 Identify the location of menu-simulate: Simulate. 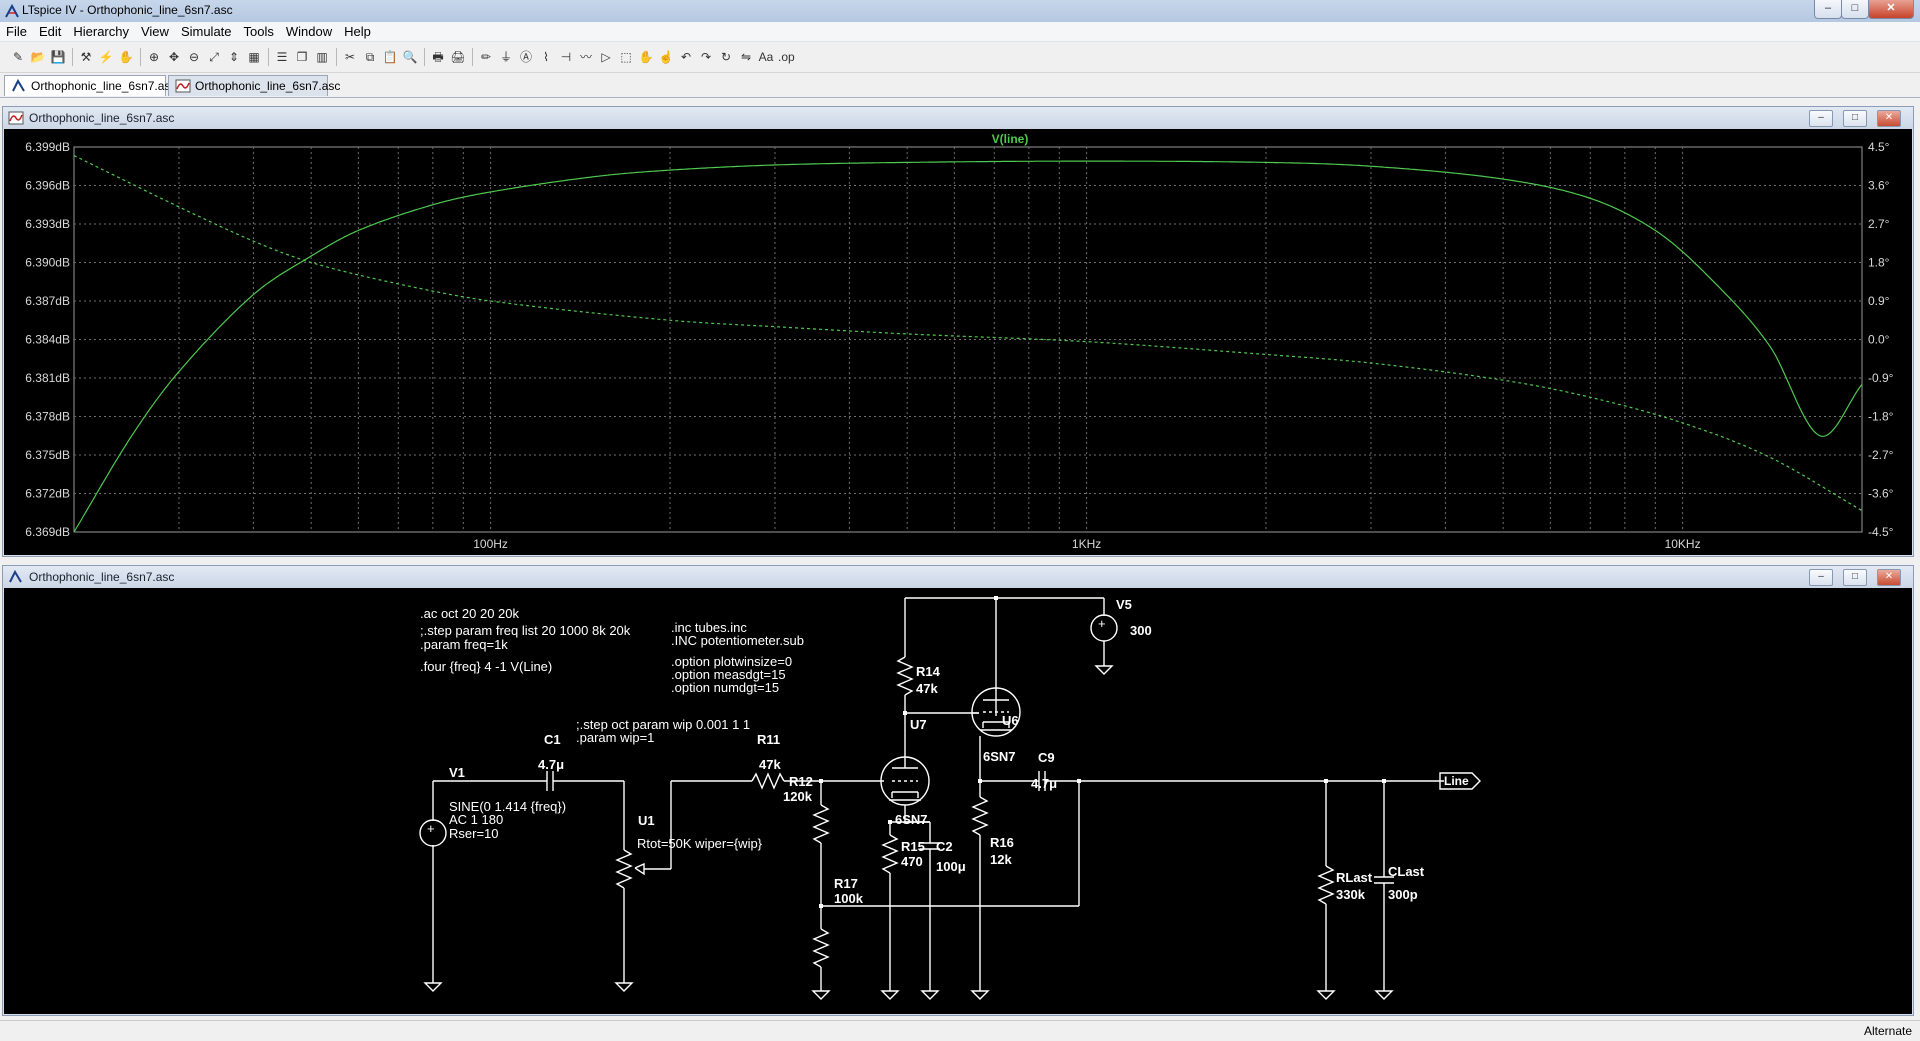
(206, 31).